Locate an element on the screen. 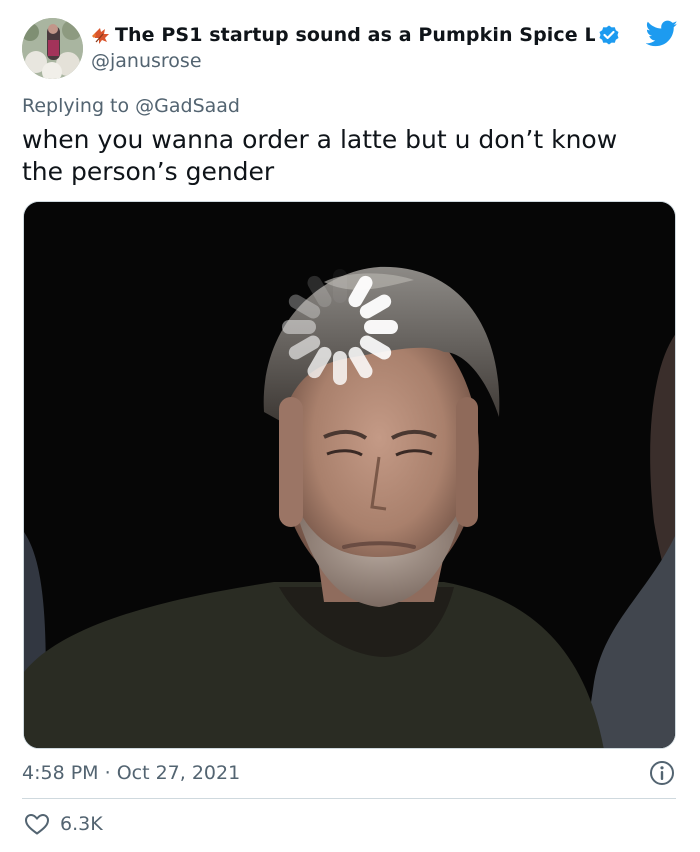 The height and width of the screenshot is (852, 700). heart-icon is located at coordinates (37, 824).